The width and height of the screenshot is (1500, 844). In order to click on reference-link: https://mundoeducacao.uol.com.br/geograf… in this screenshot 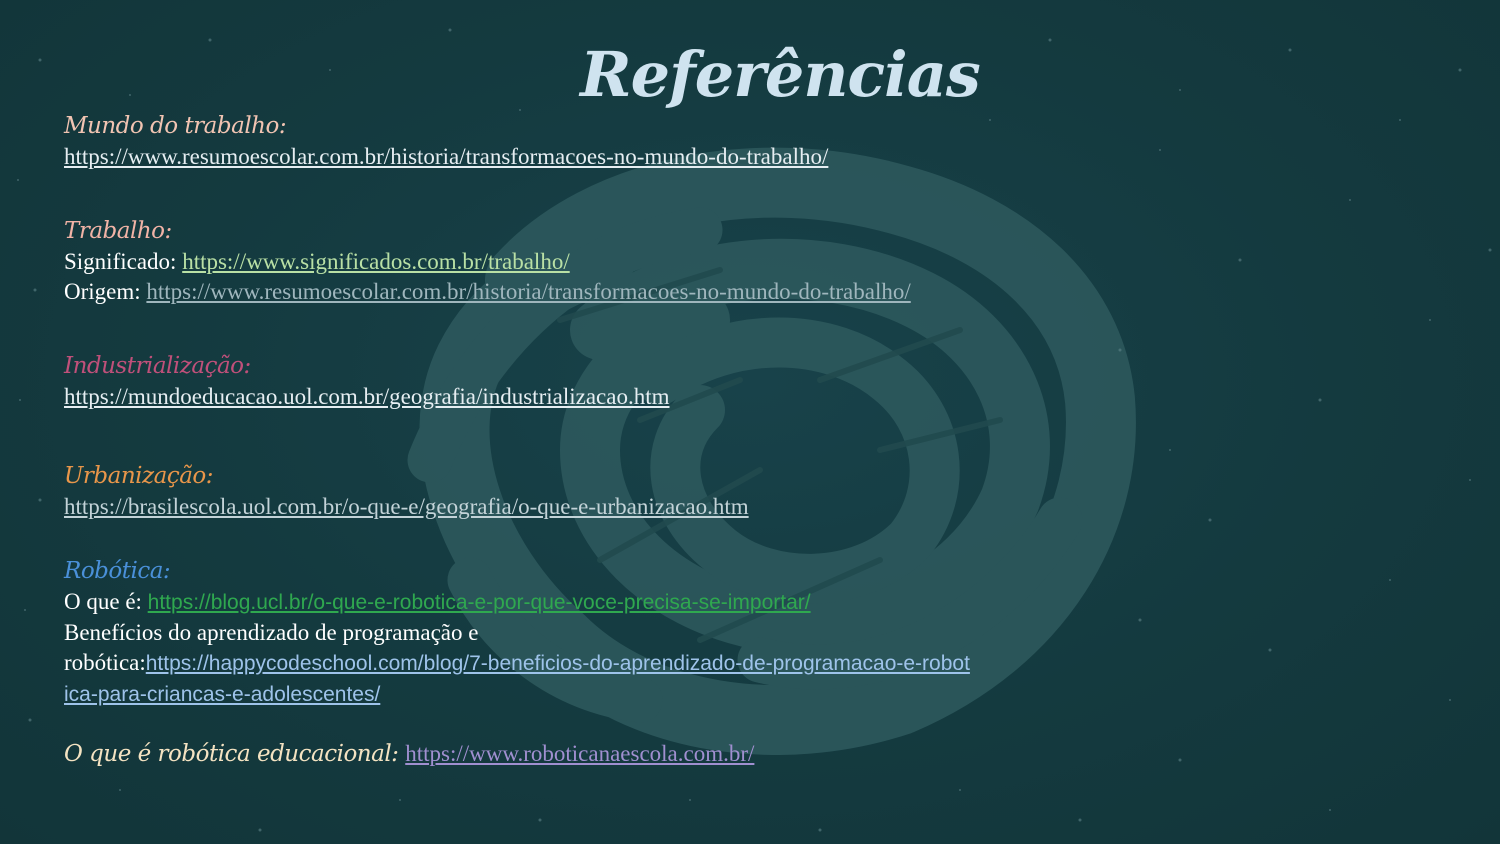, I will do `click(366, 396)`.